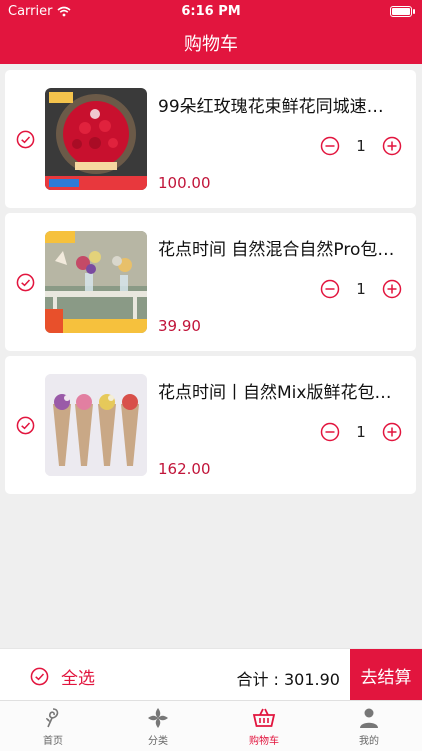 The width and height of the screenshot is (422, 751). I want to click on checkout-bar: 全选 合计 : 301.90 去结算, so click(211, 674).